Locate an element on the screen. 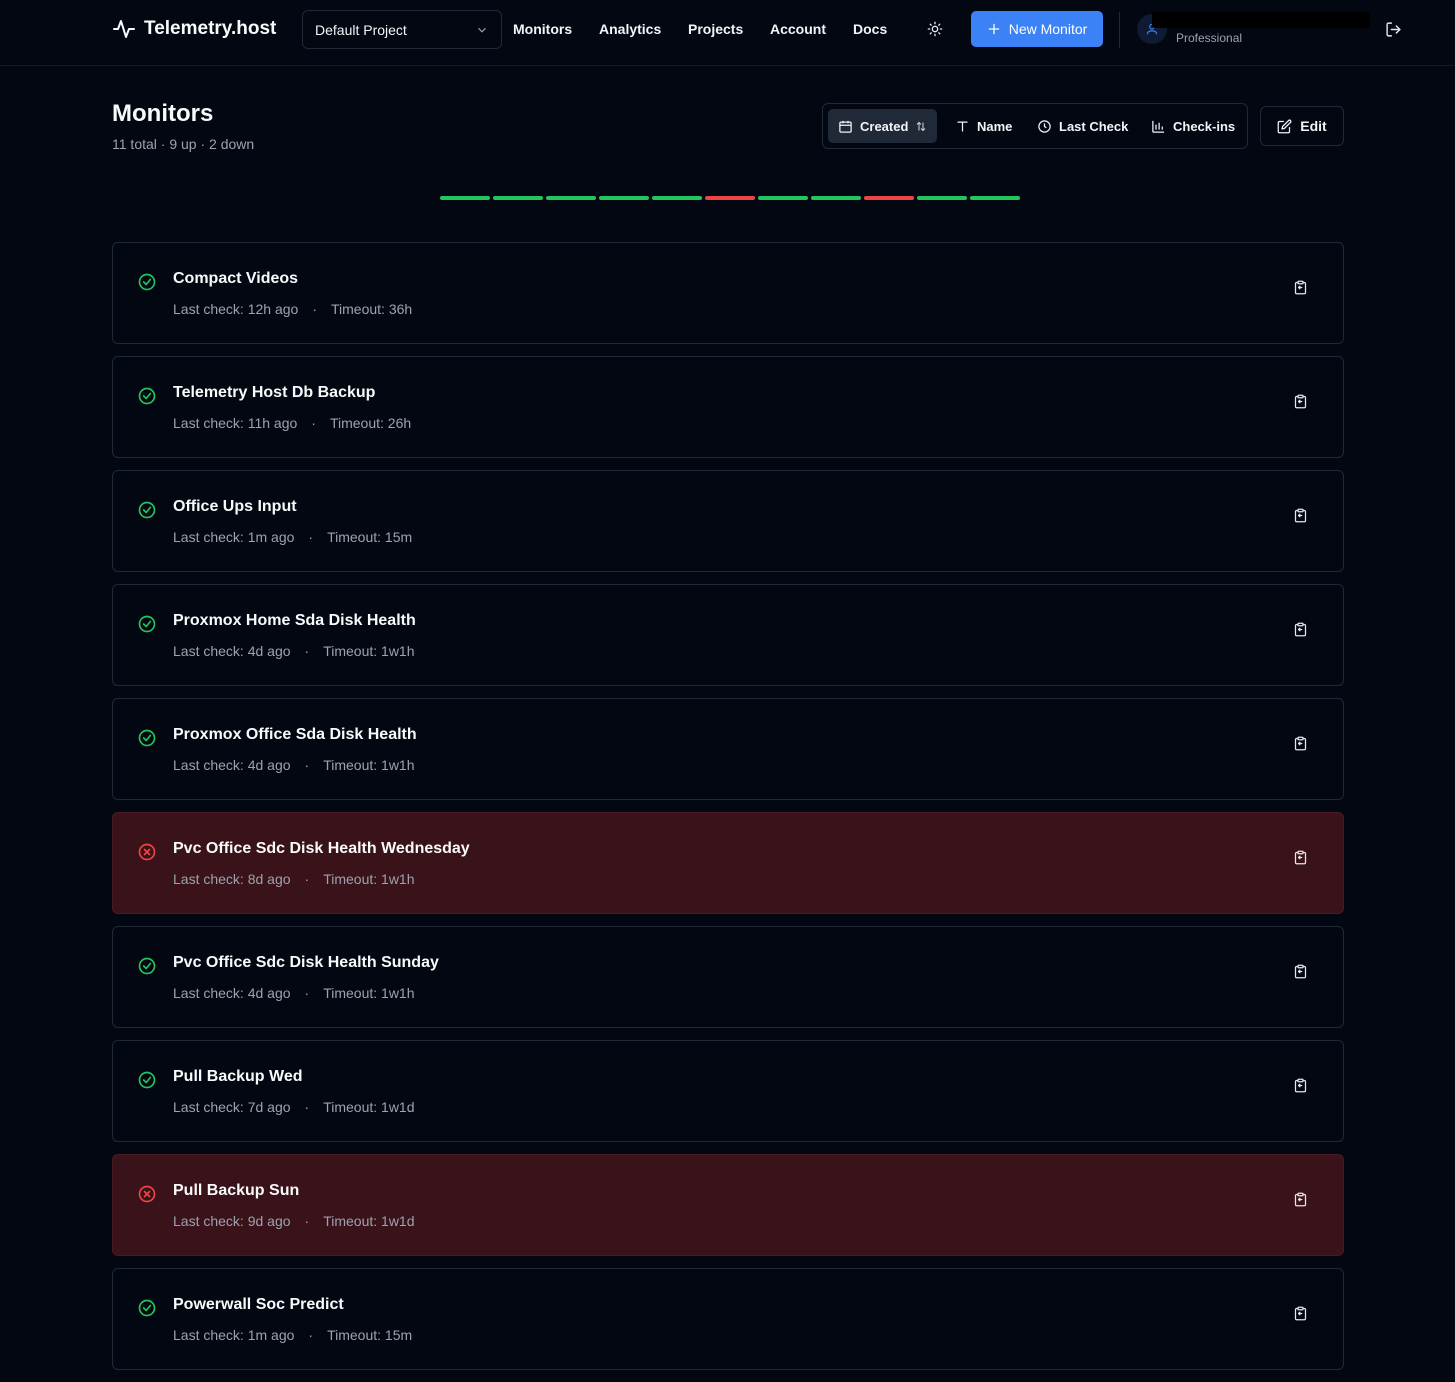 The width and height of the screenshot is (1455, 1382). logout-button is located at coordinates (1393, 29).